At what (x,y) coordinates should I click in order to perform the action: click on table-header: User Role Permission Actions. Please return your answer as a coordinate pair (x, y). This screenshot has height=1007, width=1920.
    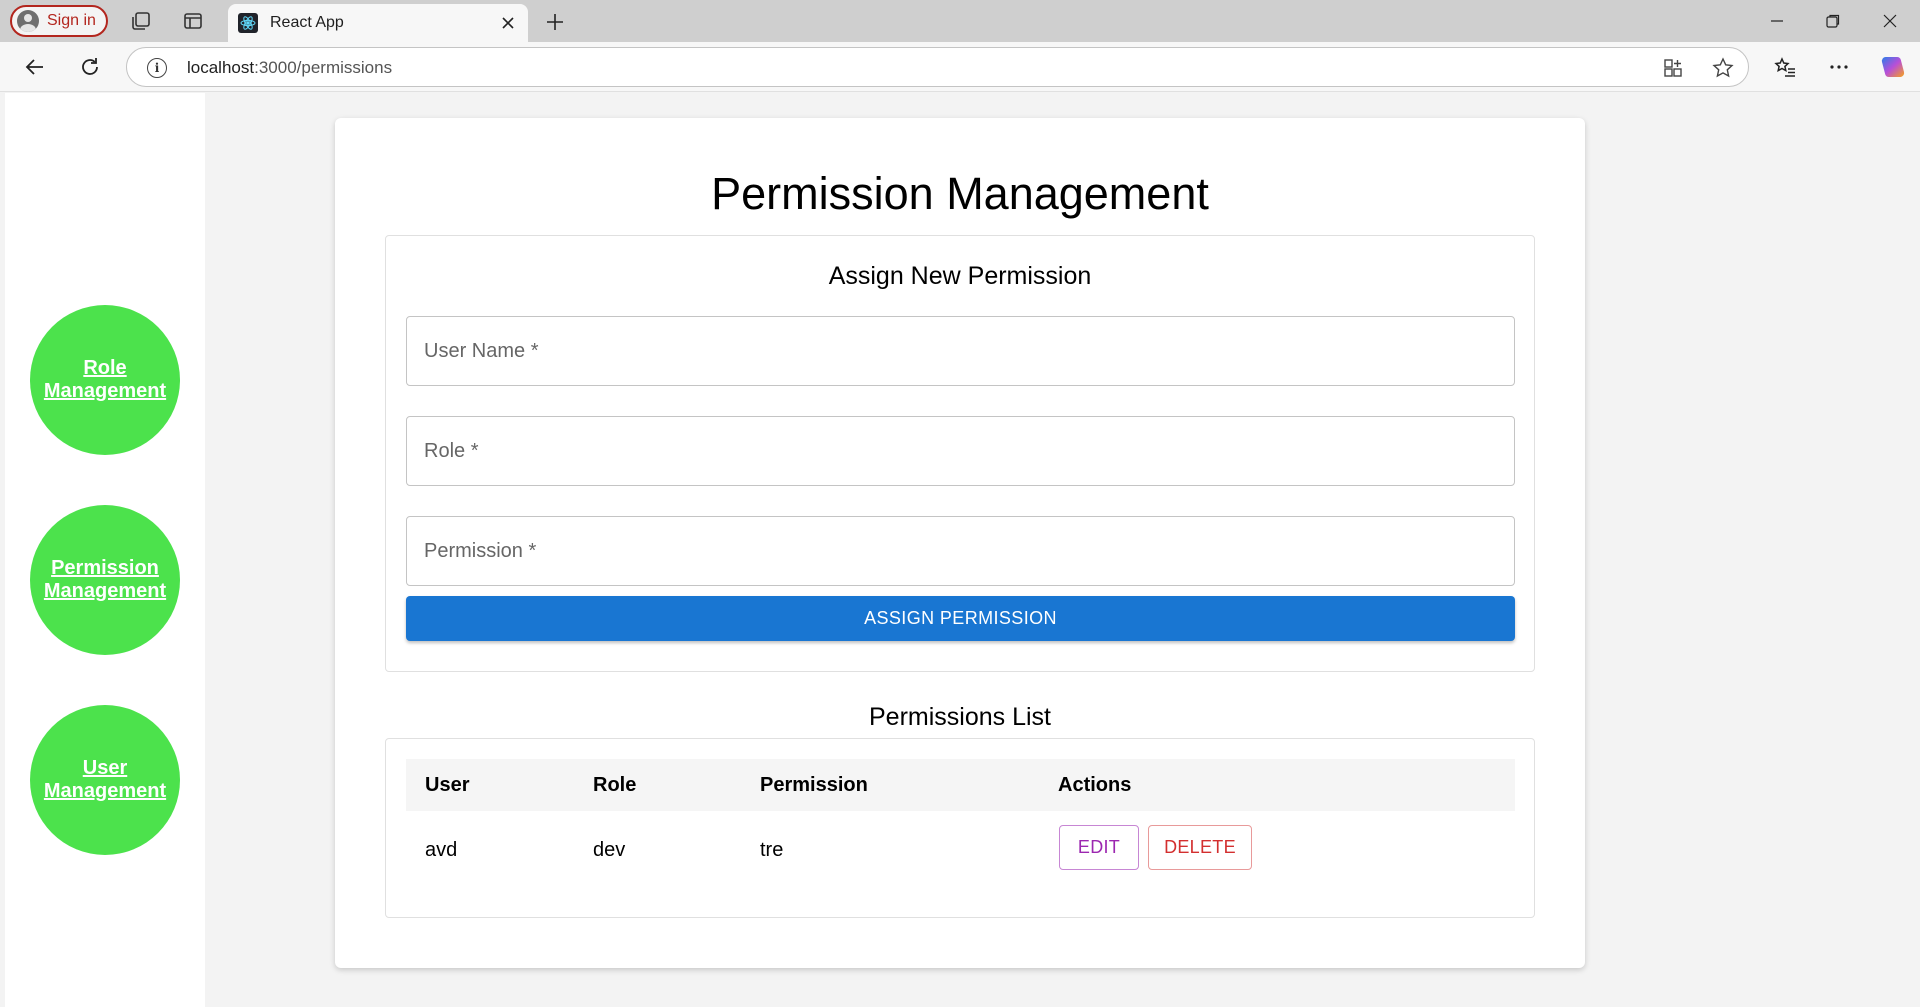
    Looking at the image, I should click on (960, 785).